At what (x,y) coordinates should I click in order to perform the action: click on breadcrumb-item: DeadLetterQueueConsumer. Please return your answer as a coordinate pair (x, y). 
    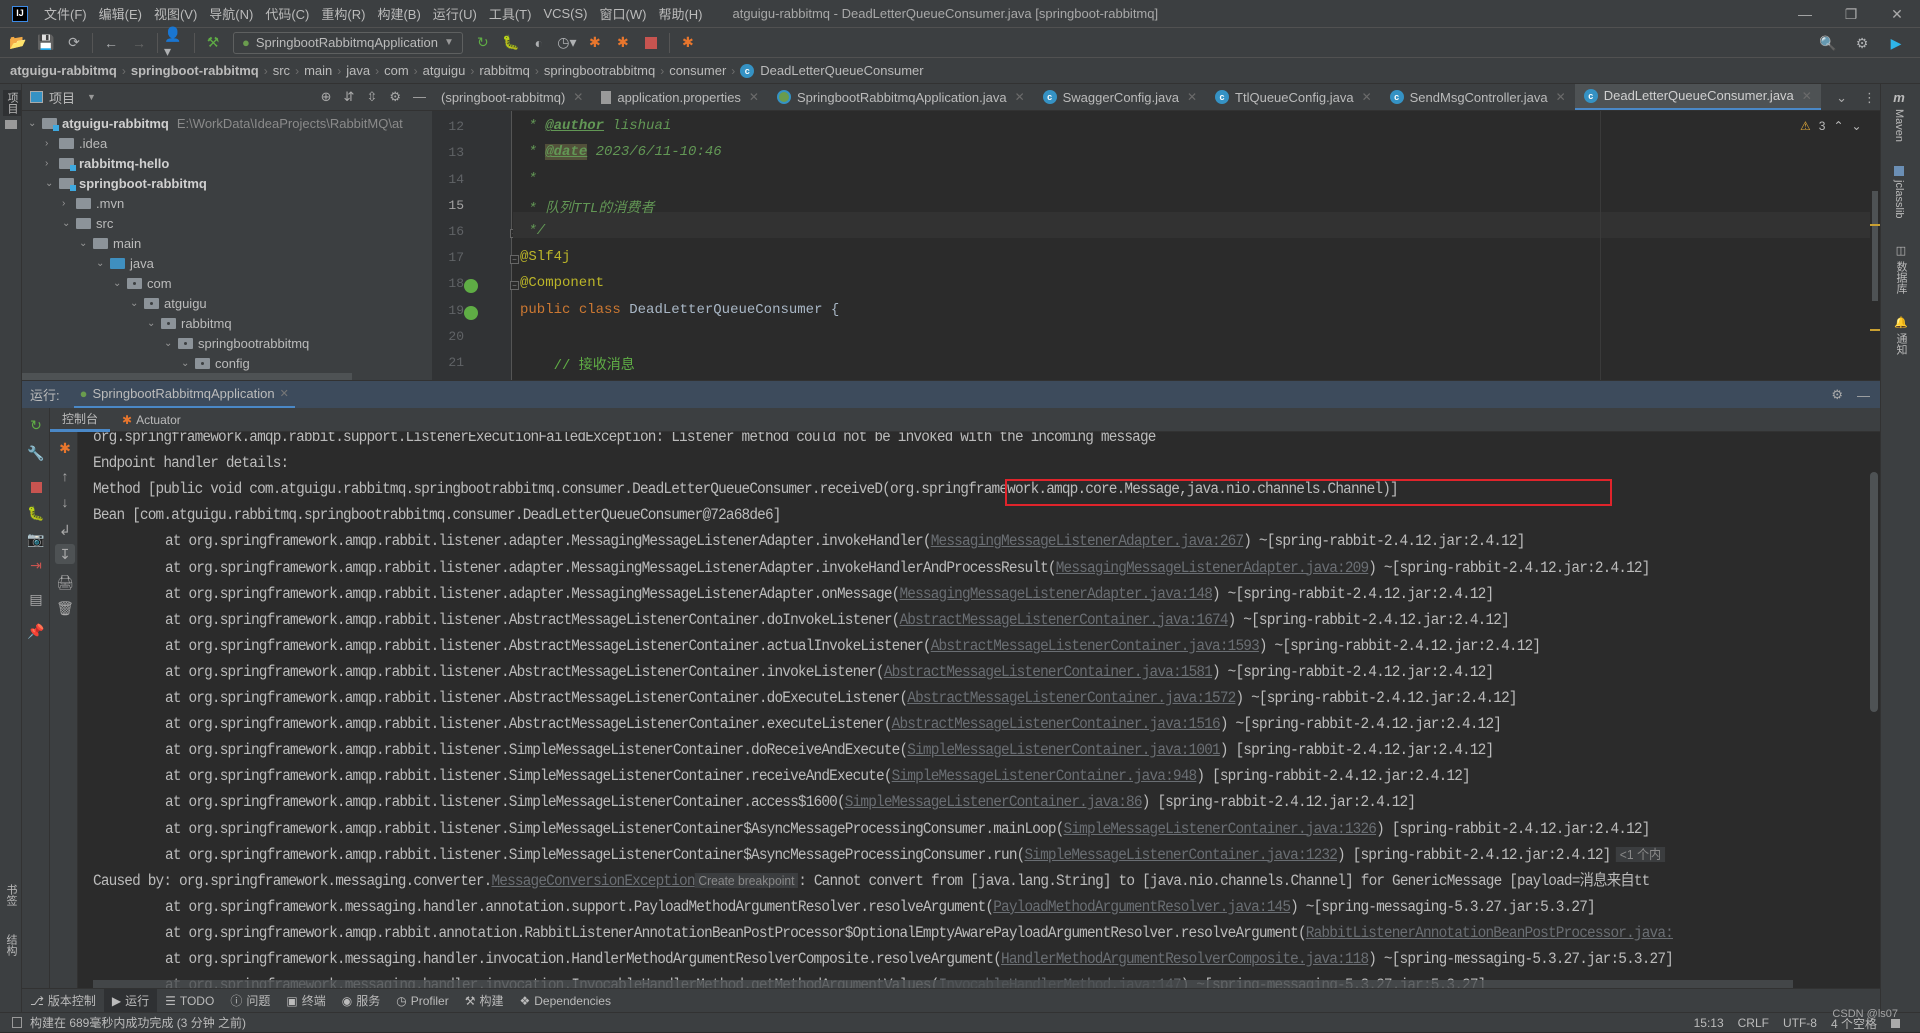
    Looking at the image, I should click on (841, 70).